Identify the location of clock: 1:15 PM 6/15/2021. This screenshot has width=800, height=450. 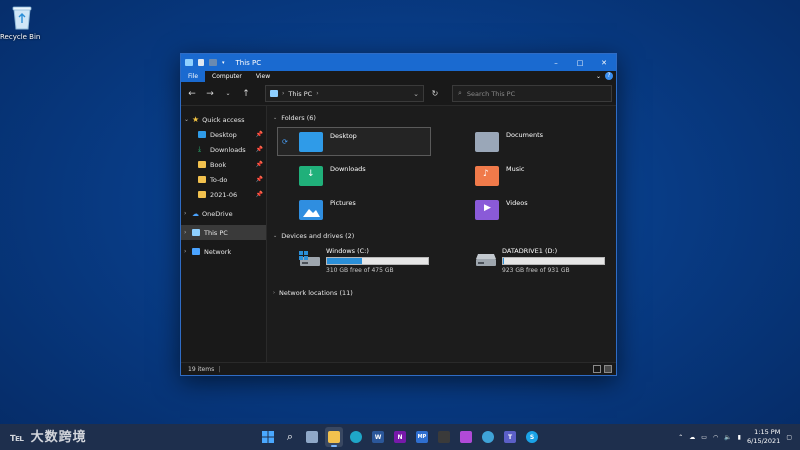
(763, 437).